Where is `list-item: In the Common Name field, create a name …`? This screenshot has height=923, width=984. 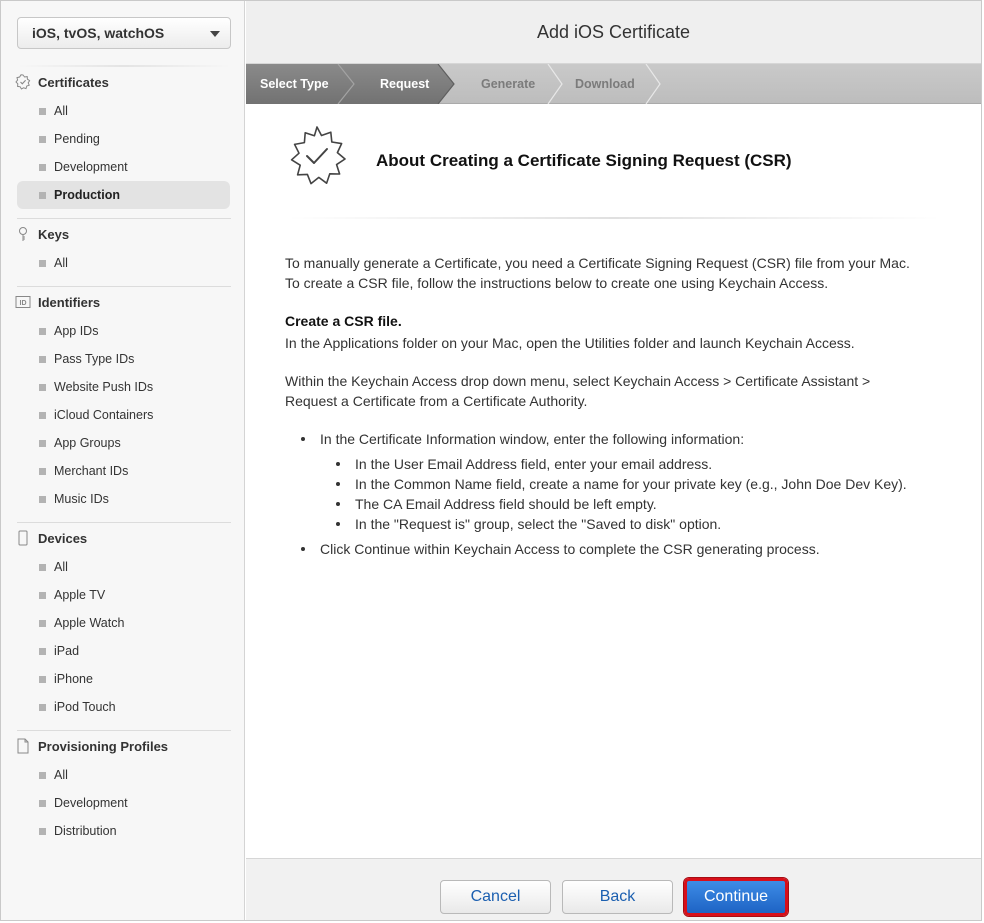
list-item: In the Common Name field, create a name … is located at coordinates (629, 484).